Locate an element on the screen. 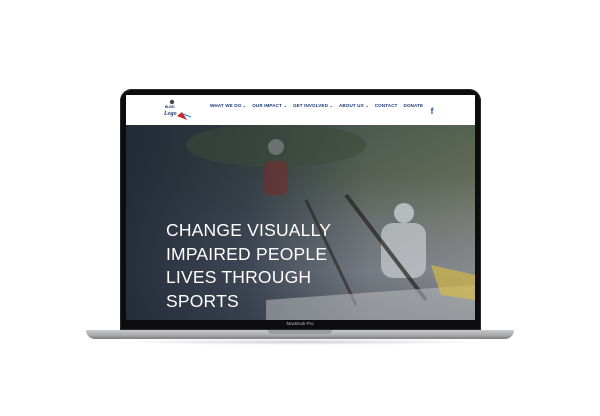  nav-item-label: OUR IMPACT is located at coordinates (267, 105).